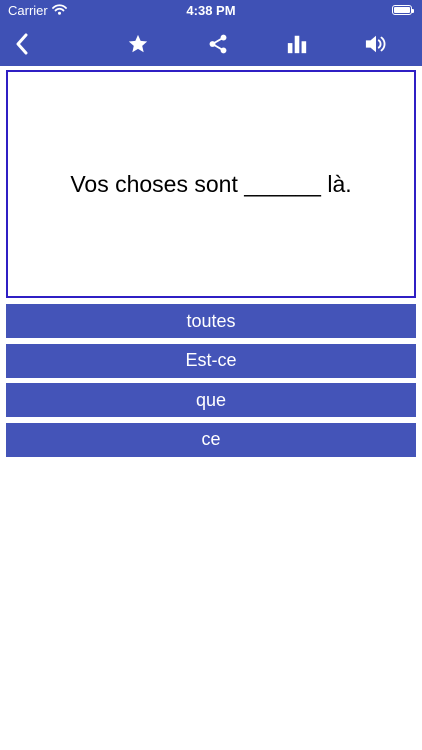  I want to click on toolbar, so click(211, 44).